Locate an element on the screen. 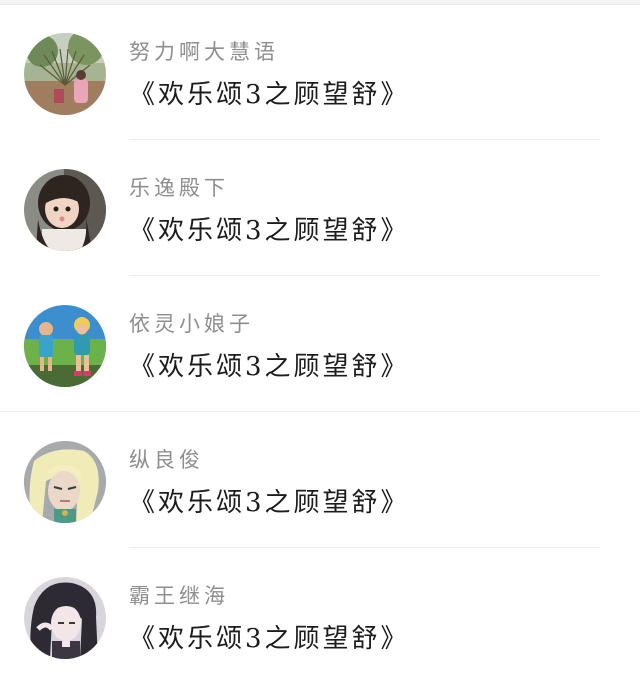  avatar-anime-dark-hair is located at coordinates (65, 618).